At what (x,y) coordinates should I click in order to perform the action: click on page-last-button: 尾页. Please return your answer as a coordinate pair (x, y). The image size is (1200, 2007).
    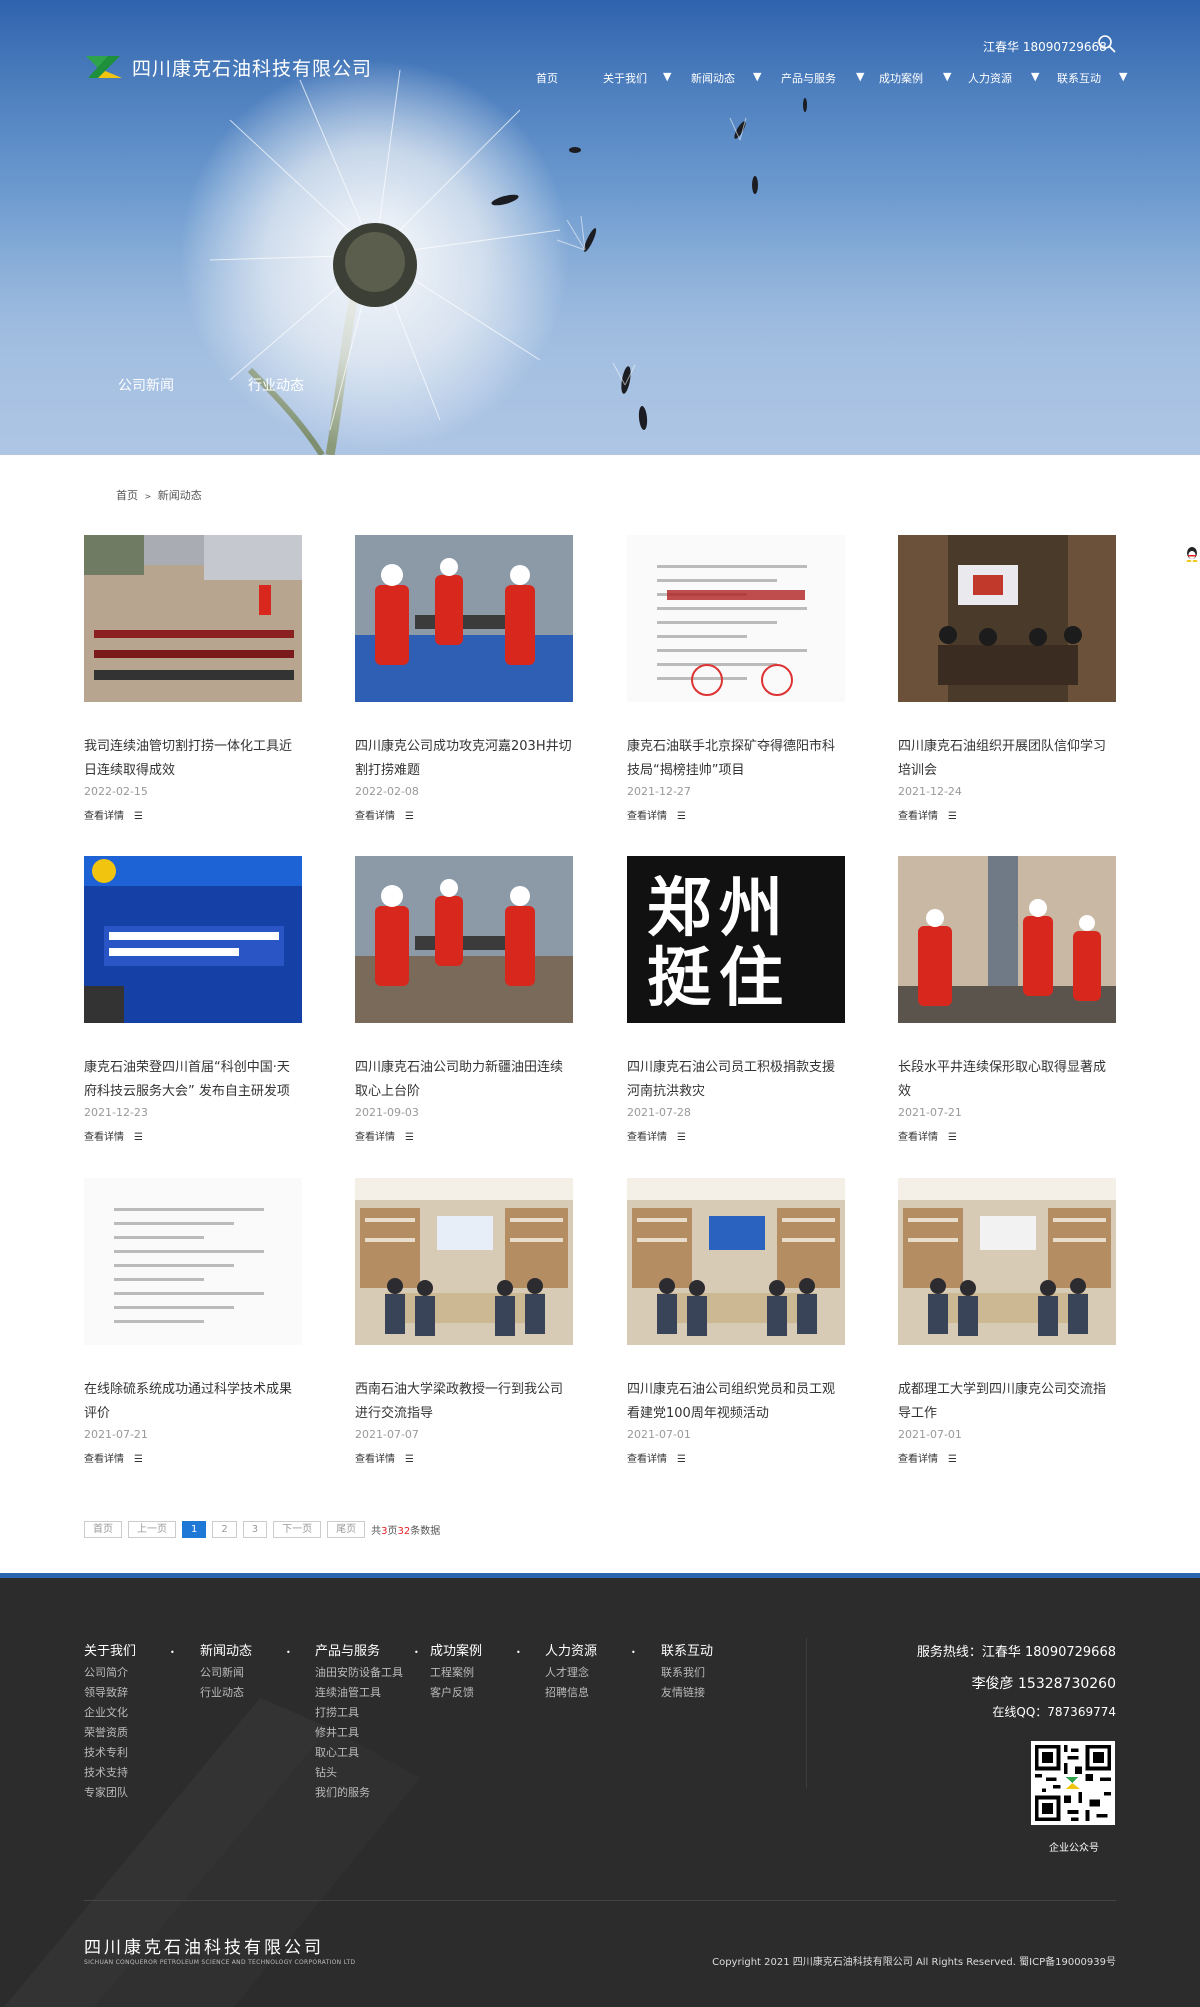
    Looking at the image, I should click on (346, 1529).